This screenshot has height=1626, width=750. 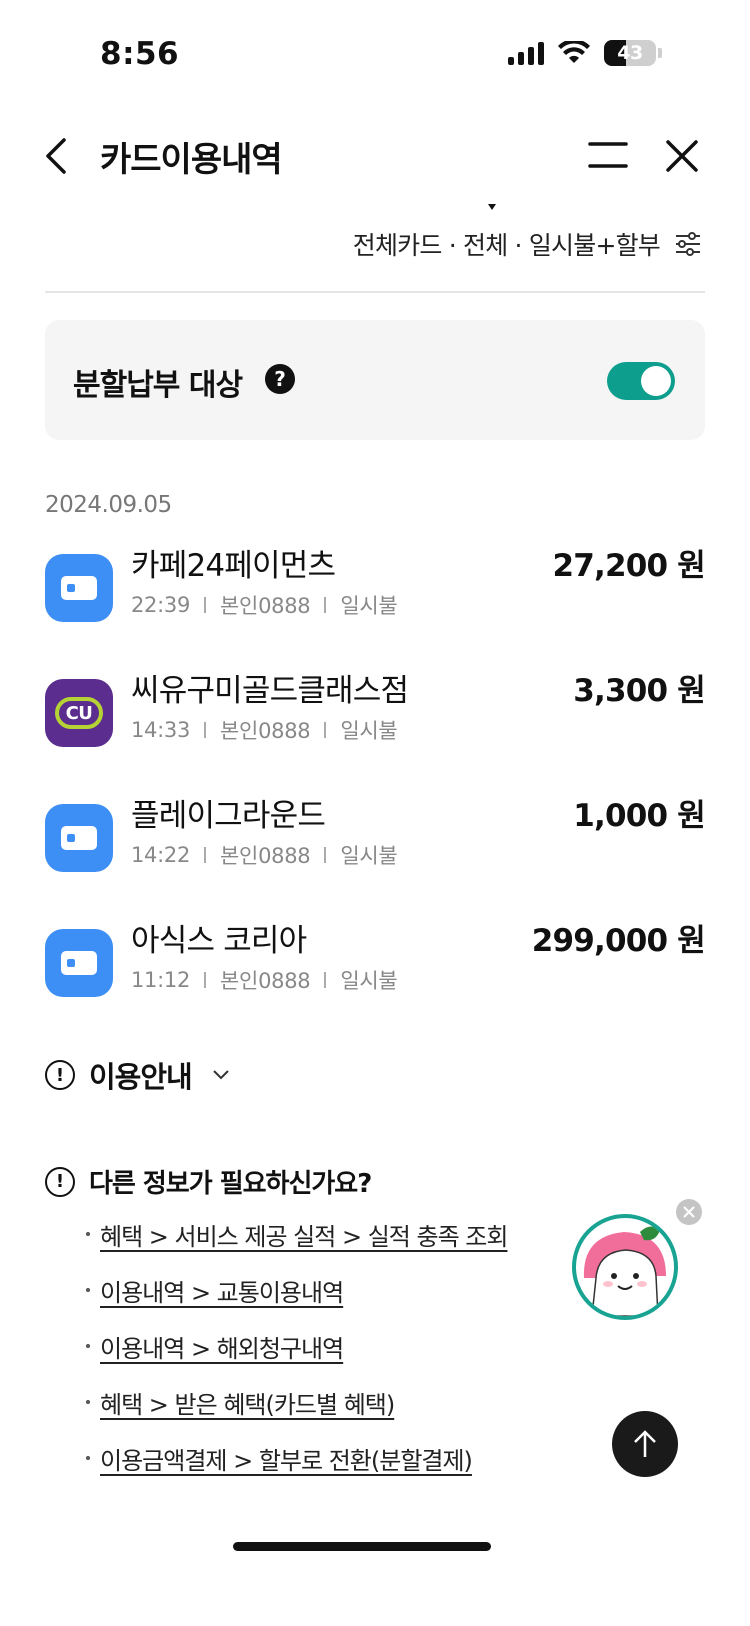 What do you see at coordinates (628, 566) in the screenshot?
I see `transaction-amount: 27,200 원` at bounding box center [628, 566].